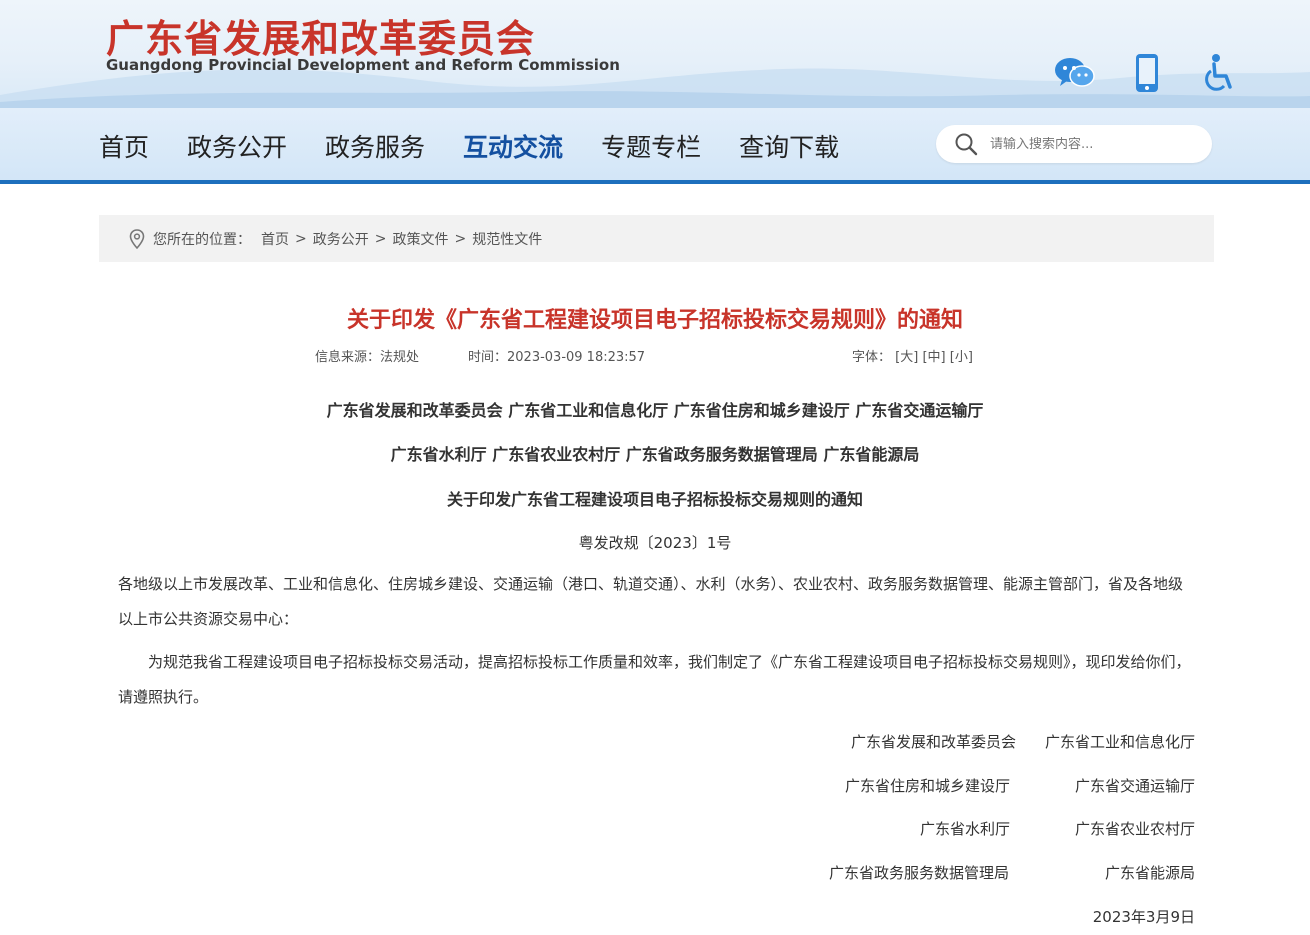  I want to click on location-pin-icon, so click(137, 238).